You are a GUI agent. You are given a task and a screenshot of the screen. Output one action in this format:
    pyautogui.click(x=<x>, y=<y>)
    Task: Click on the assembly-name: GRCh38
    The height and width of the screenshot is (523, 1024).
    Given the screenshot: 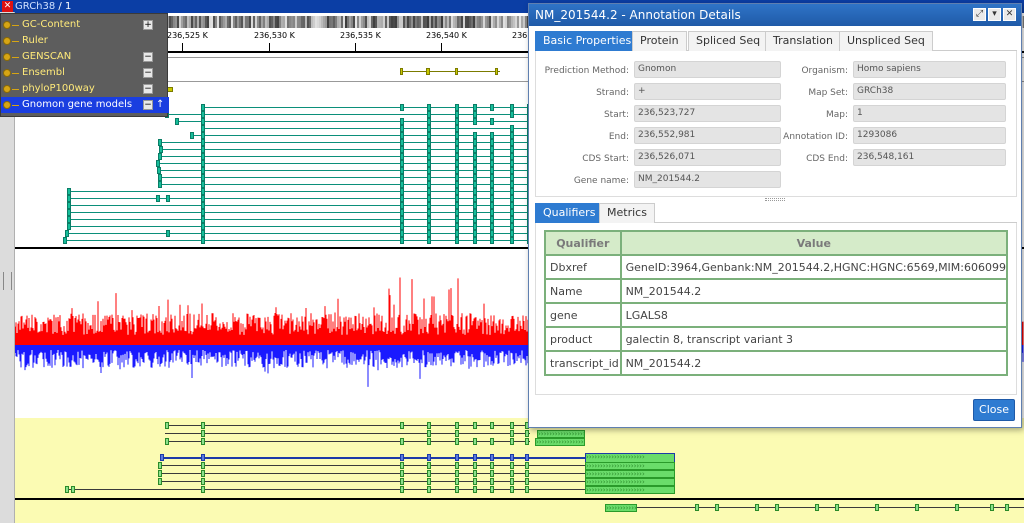 What is the action you would take?
    pyautogui.click(x=35, y=6)
    